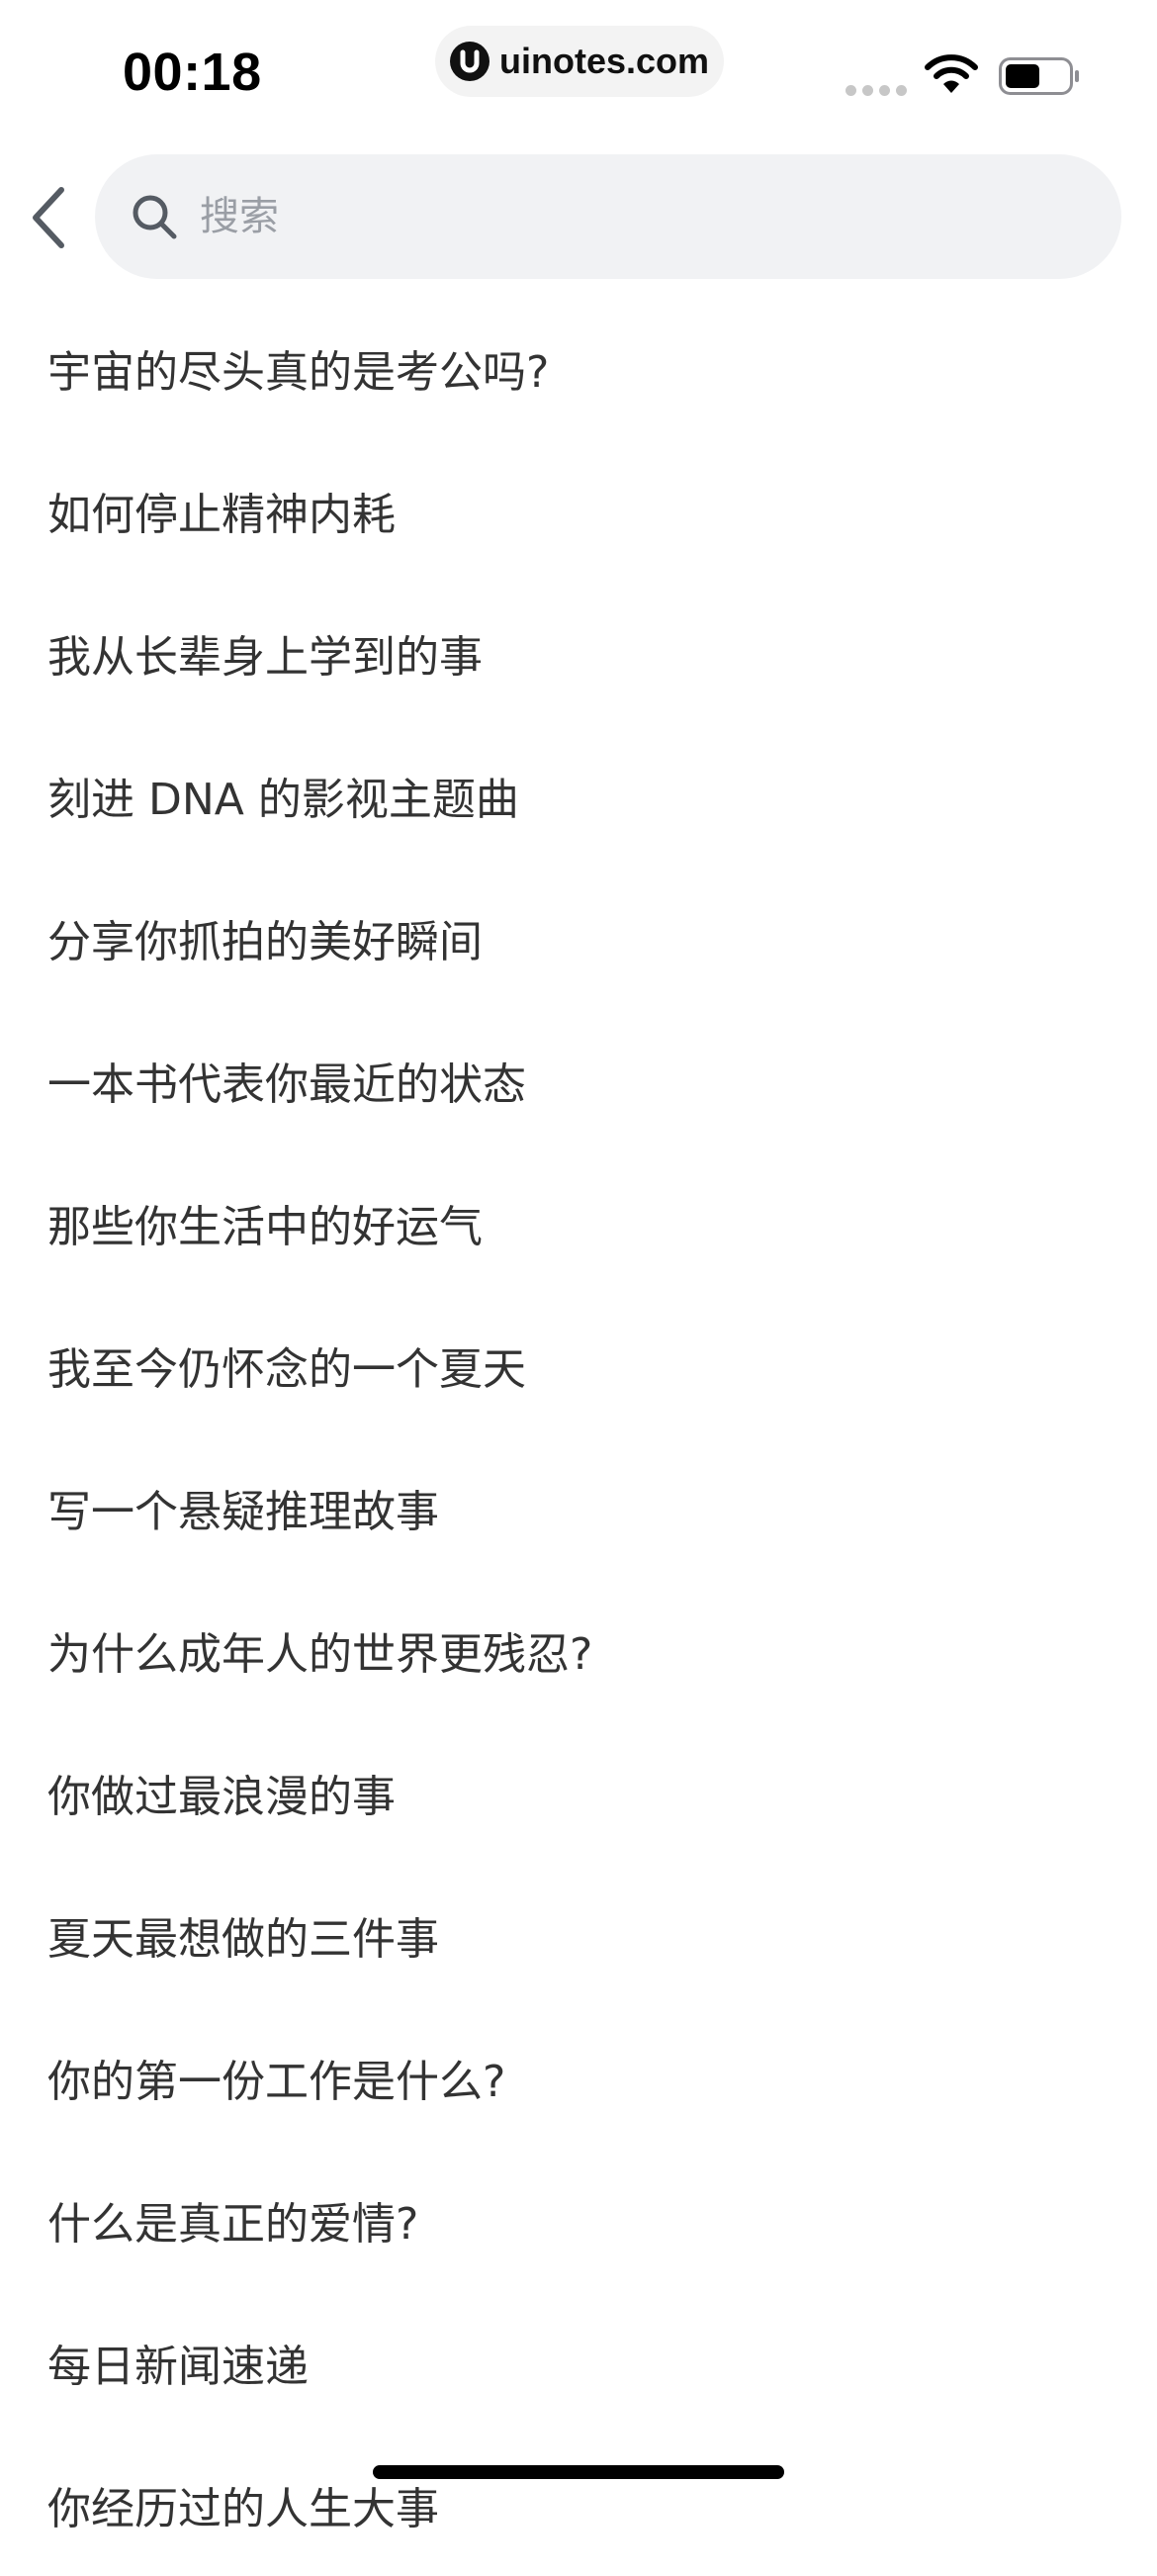 This screenshot has height=2576, width=1157. I want to click on list-item: 一本书代表你最近的状态, so click(578, 1080).